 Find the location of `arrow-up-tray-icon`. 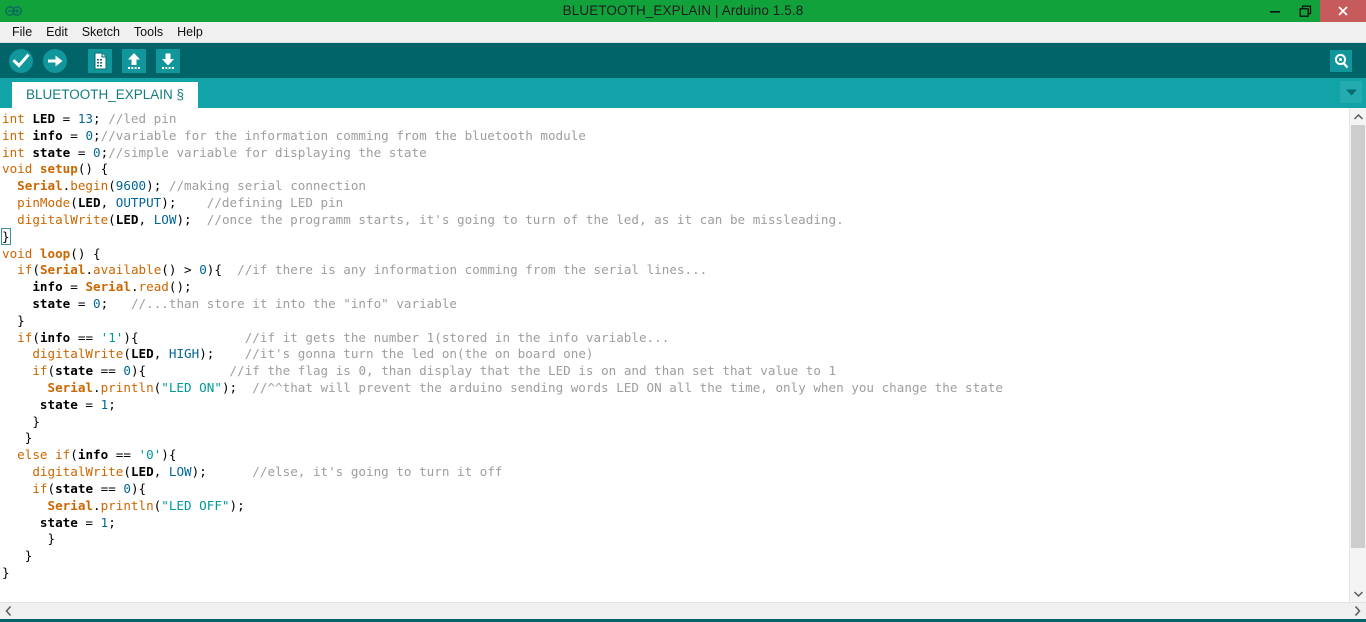

arrow-up-tray-icon is located at coordinates (133, 60).